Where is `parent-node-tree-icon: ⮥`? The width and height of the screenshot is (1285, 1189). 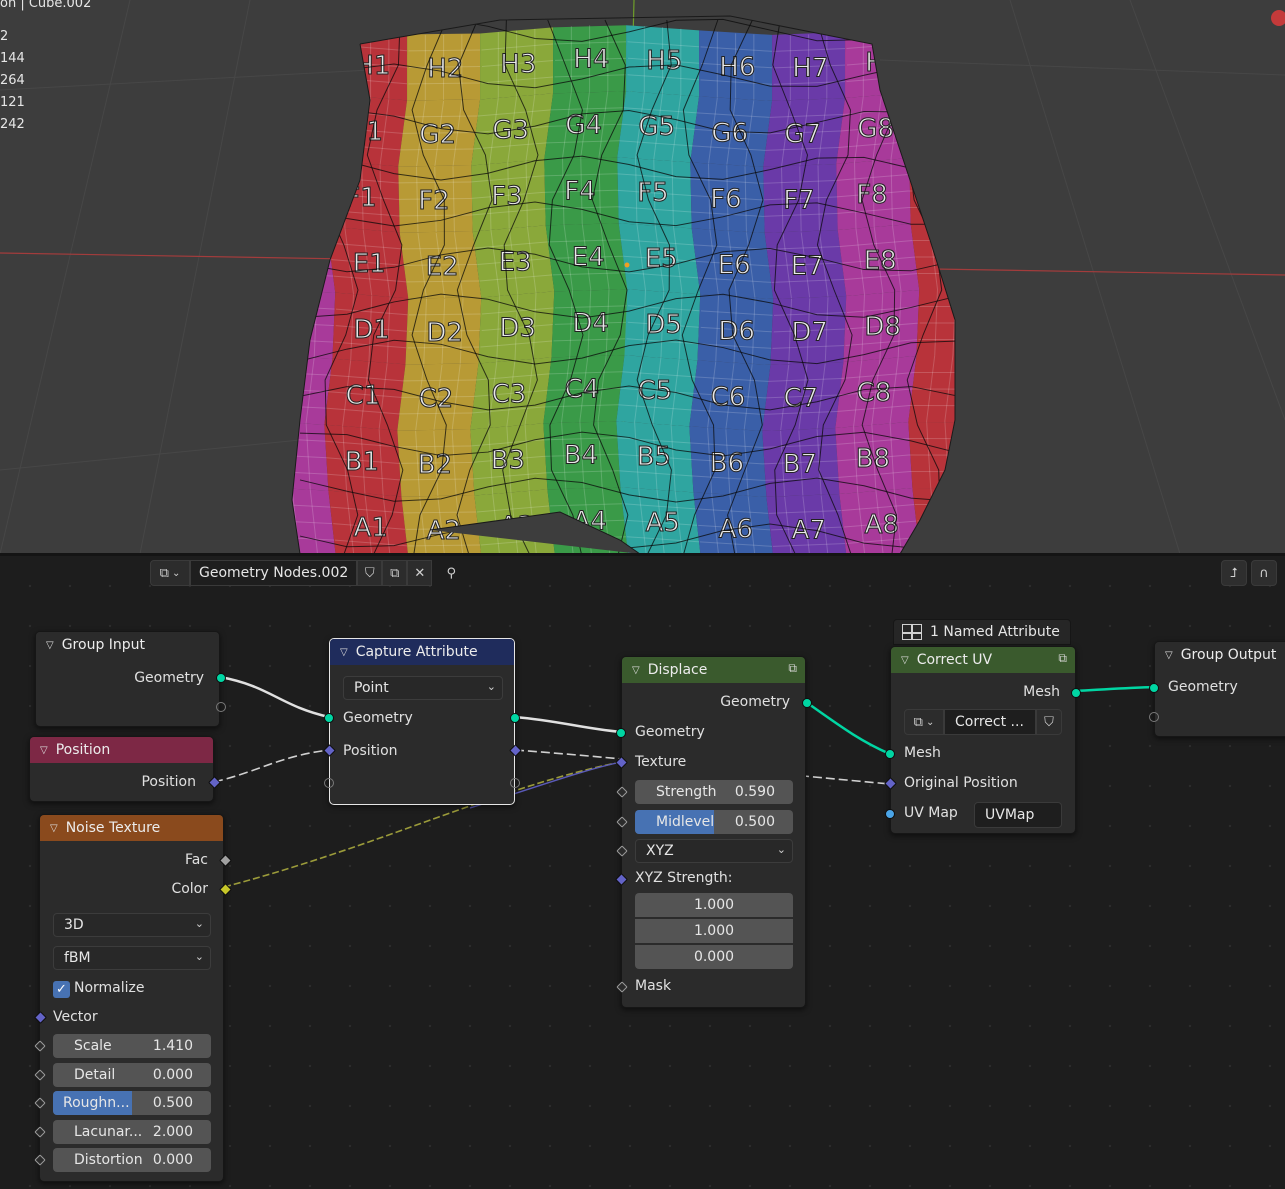 parent-node-tree-icon: ⮥ is located at coordinates (1234, 573).